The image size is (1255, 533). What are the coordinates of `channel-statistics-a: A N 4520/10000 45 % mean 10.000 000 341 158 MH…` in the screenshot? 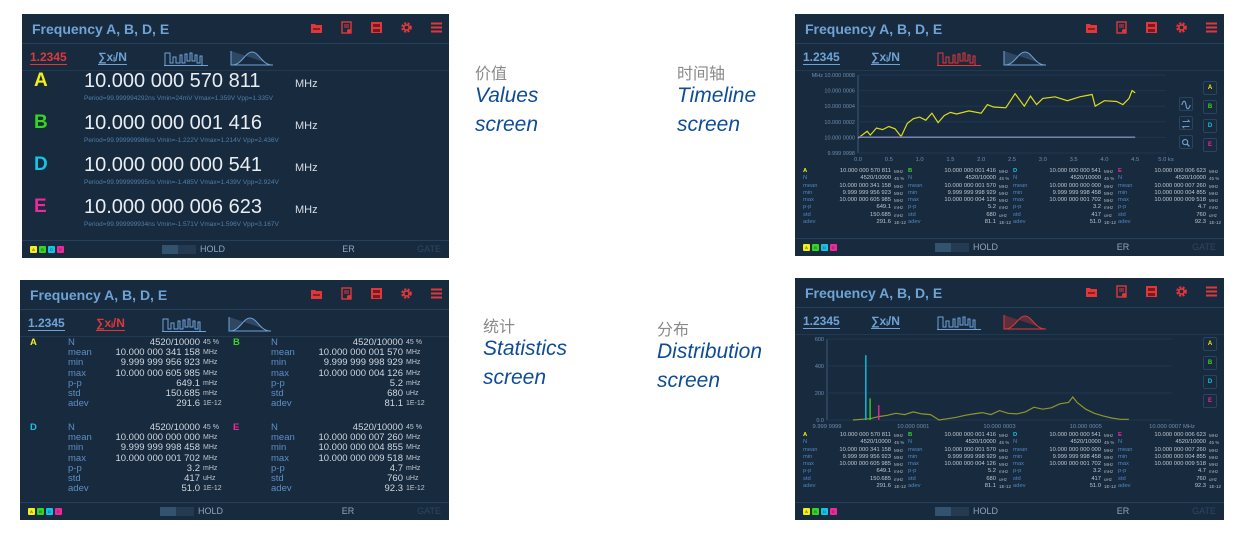 It's located at (126, 373).